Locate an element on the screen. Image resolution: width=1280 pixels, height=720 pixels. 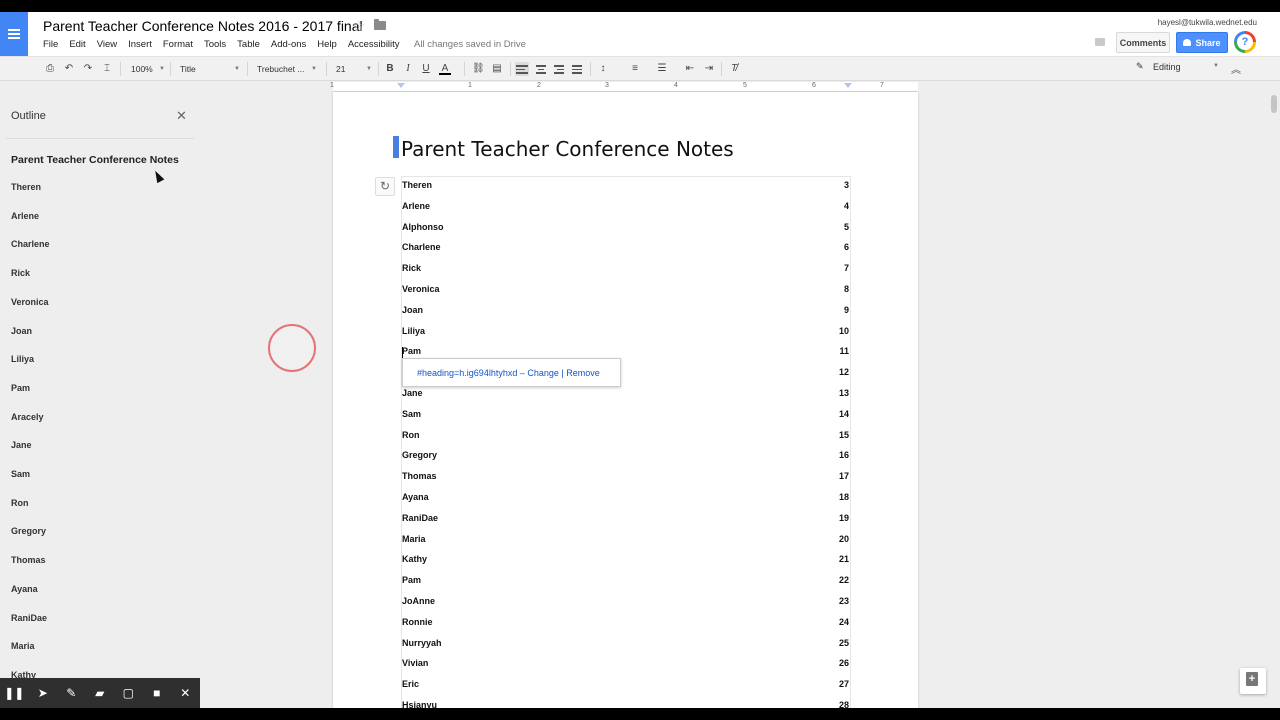
toc-row: Sam 14 is located at coordinates (625, 416).